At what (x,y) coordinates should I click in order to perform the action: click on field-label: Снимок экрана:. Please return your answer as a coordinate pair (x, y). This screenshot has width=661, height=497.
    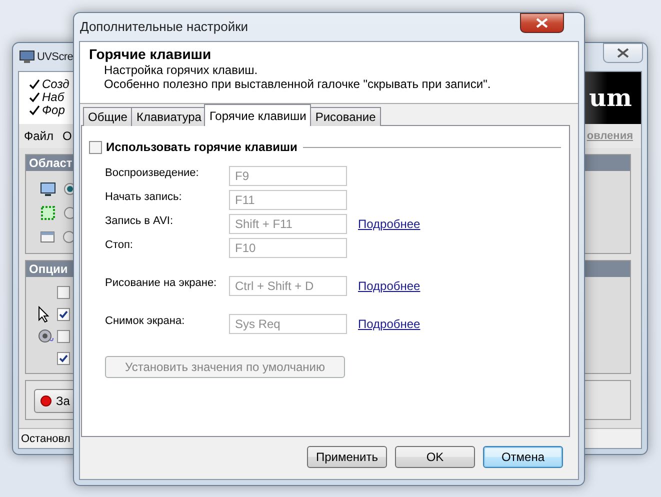
    Looking at the image, I should click on (145, 321).